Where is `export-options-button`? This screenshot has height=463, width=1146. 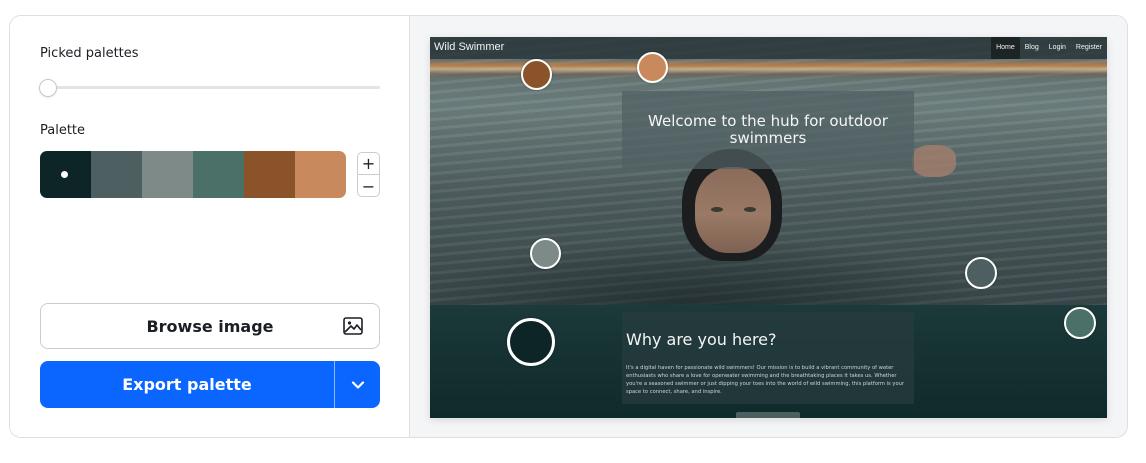
export-options-button is located at coordinates (357, 384).